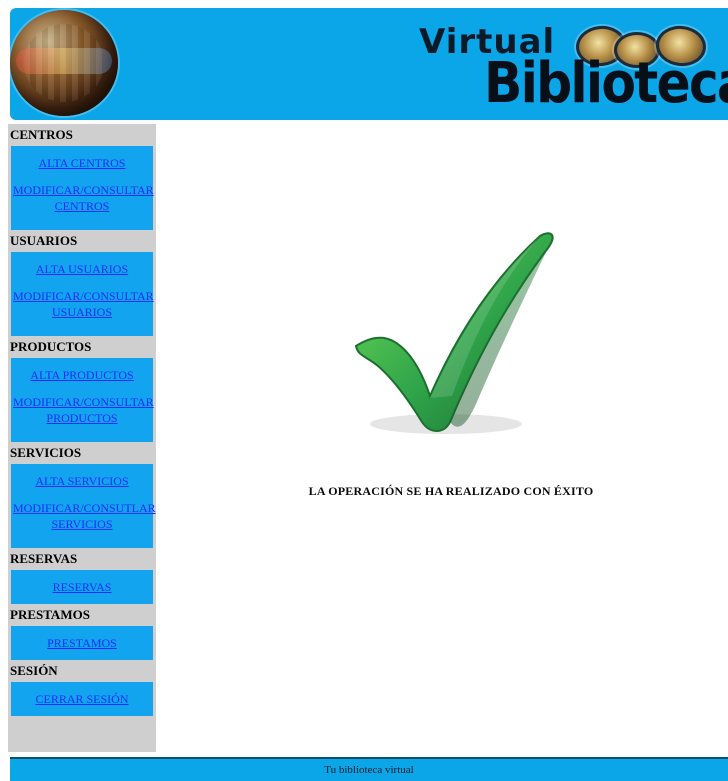  Describe the element at coordinates (82, 481) in the screenshot. I see `alta-servicios-link: ALTA SERVICIOS` at that location.